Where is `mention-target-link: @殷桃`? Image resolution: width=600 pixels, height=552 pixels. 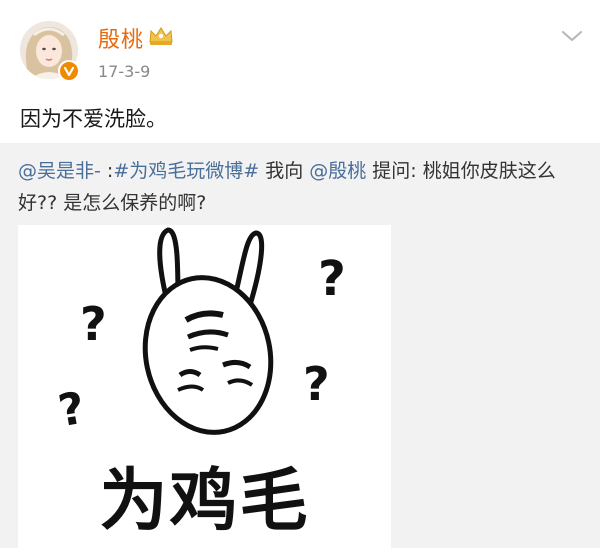 mention-target-link: @殷桃 is located at coordinates (337, 171).